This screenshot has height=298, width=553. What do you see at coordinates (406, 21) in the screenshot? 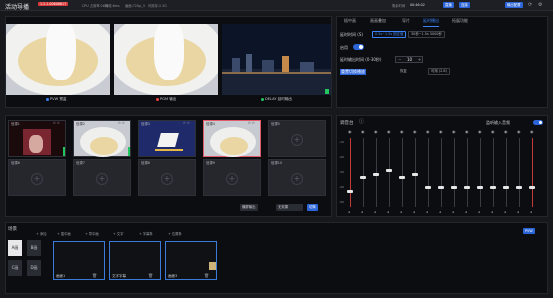
I see `tab-clip: 导片` at bounding box center [406, 21].